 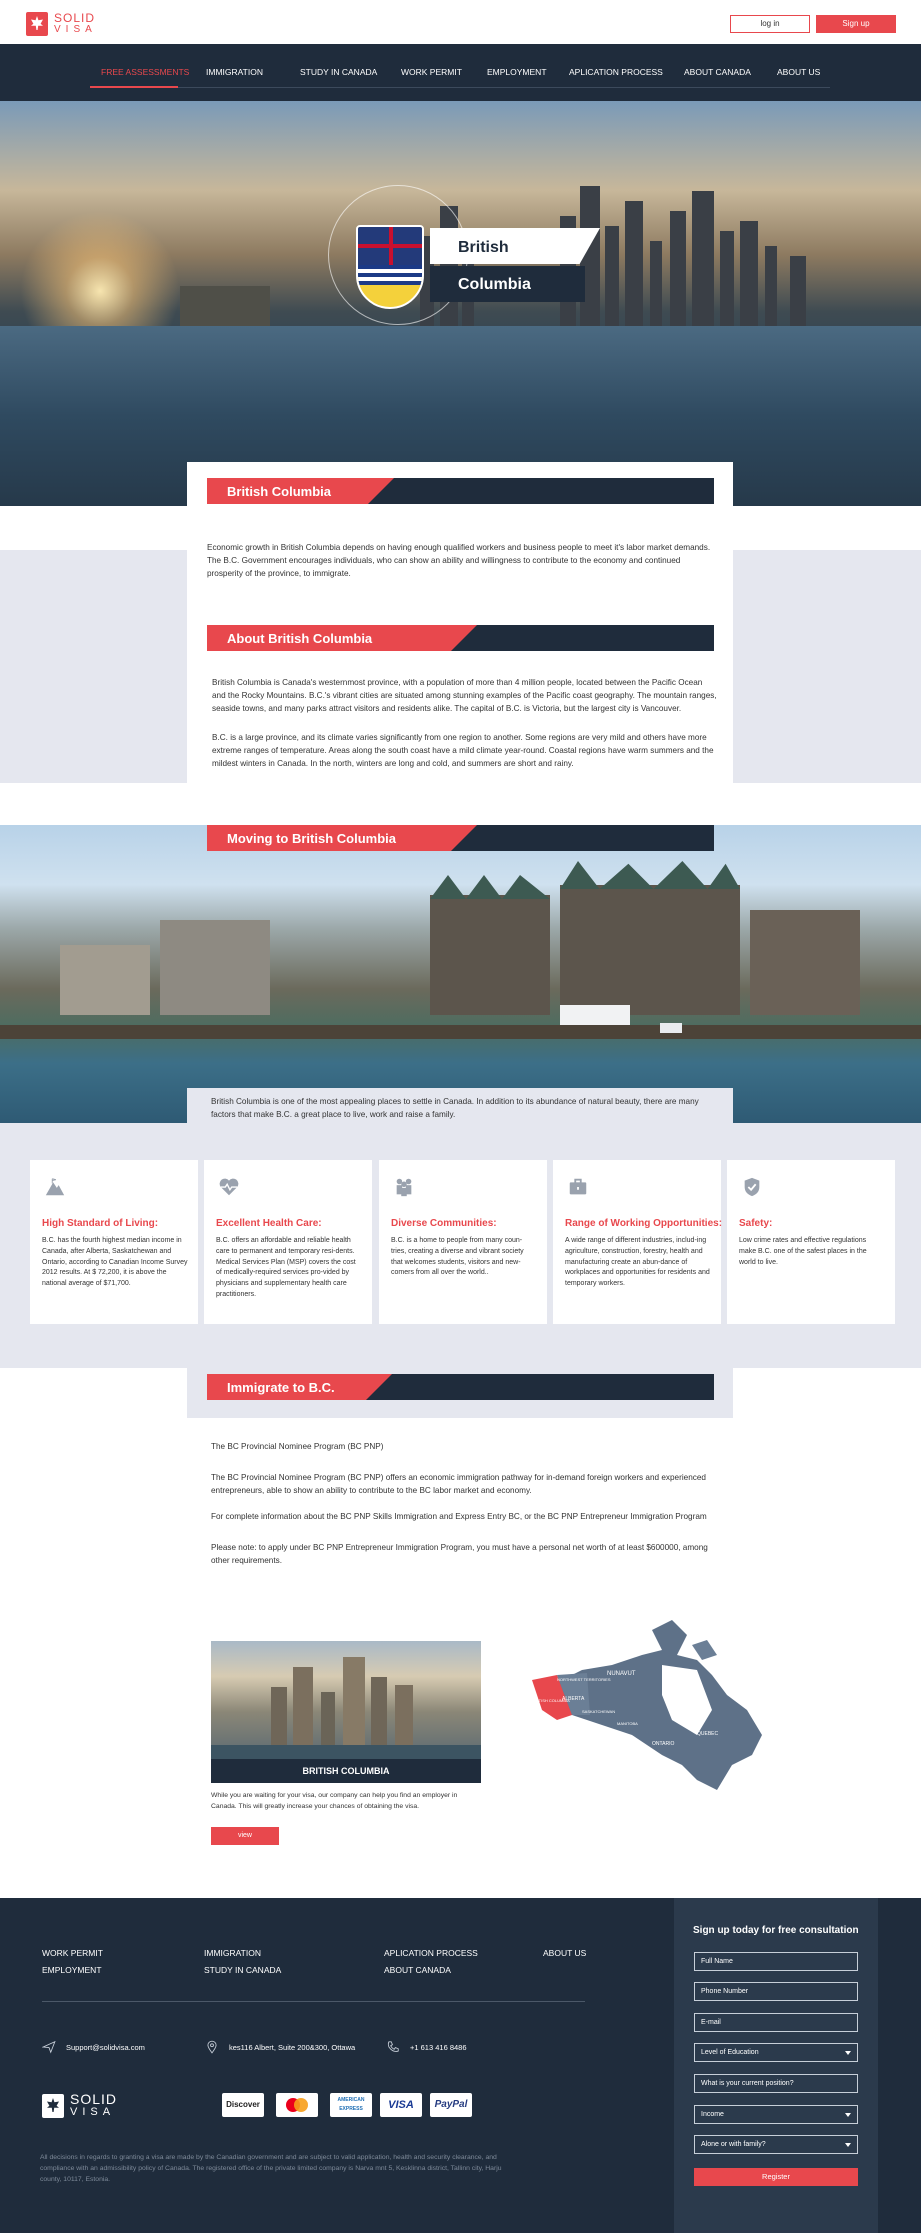 What do you see at coordinates (94, 2099) in the screenshot?
I see `footer-logo-text-top: SOLID` at bounding box center [94, 2099].